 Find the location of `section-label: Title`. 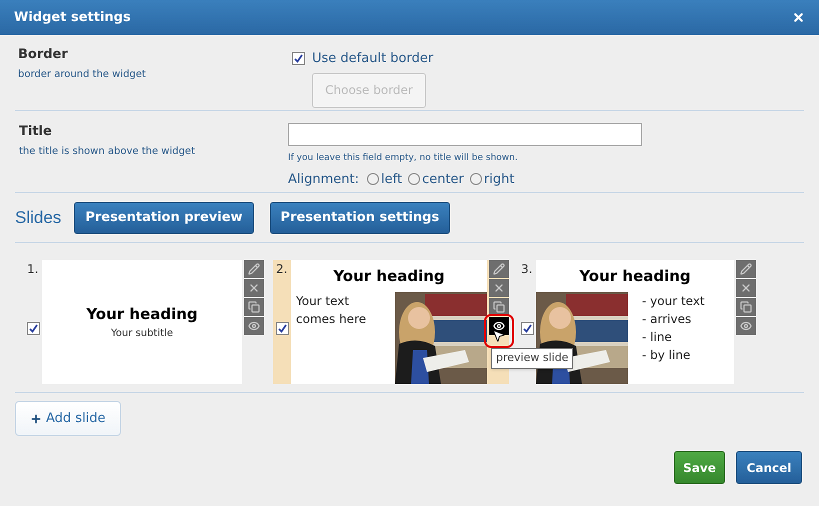

section-label: Title is located at coordinates (36, 132).